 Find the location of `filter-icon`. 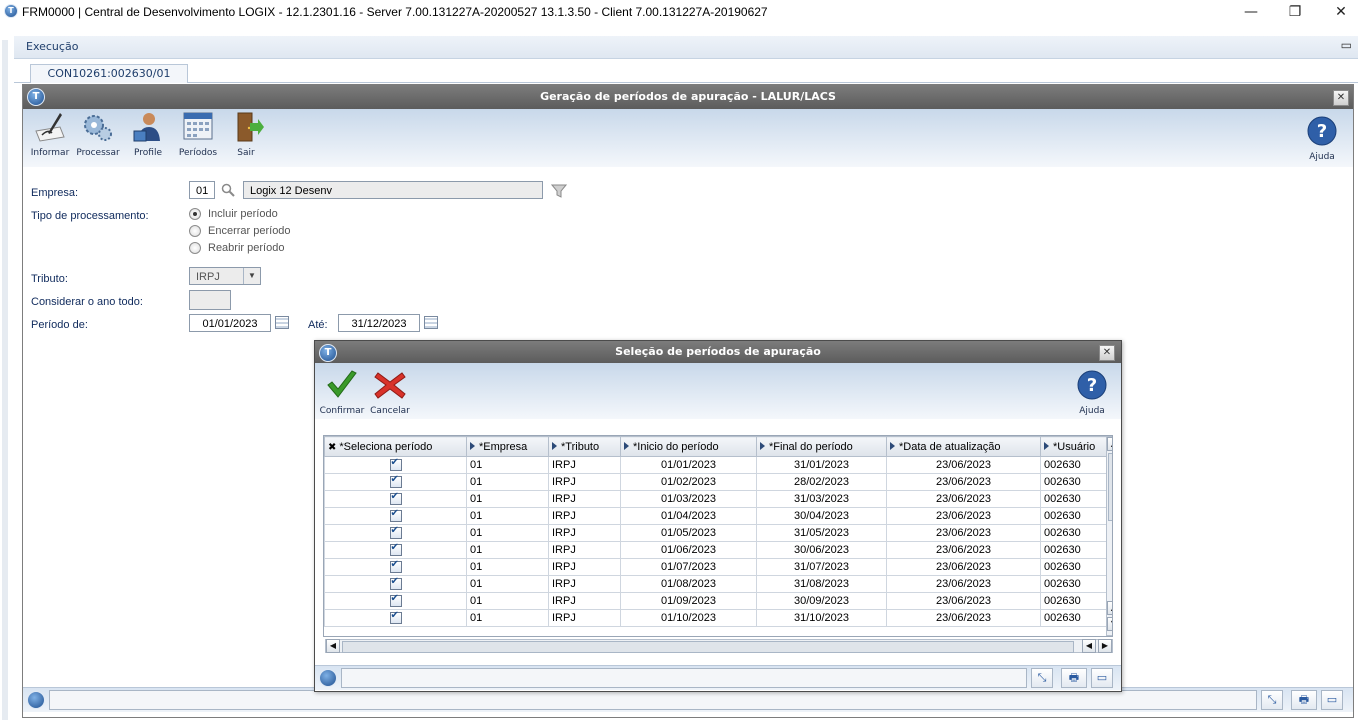

filter-icon is located at coordinates (559, 191).